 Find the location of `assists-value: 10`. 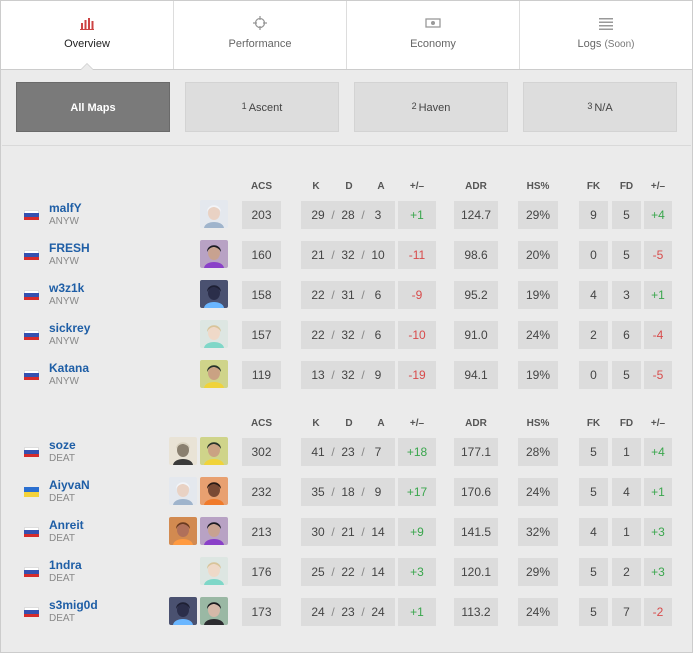

assists-value: 10 is located at coordinates (378, 255).